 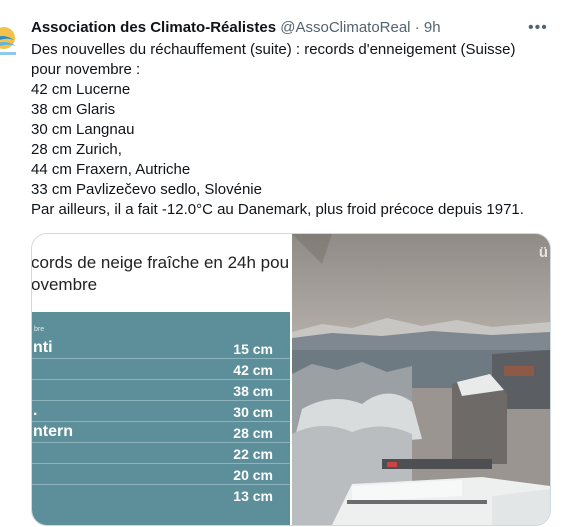 What do you see at coordinates (73, 109) in the screenshot?
I see `tweet-line: 38 cm Glaris` at bounding box center [73, 109].